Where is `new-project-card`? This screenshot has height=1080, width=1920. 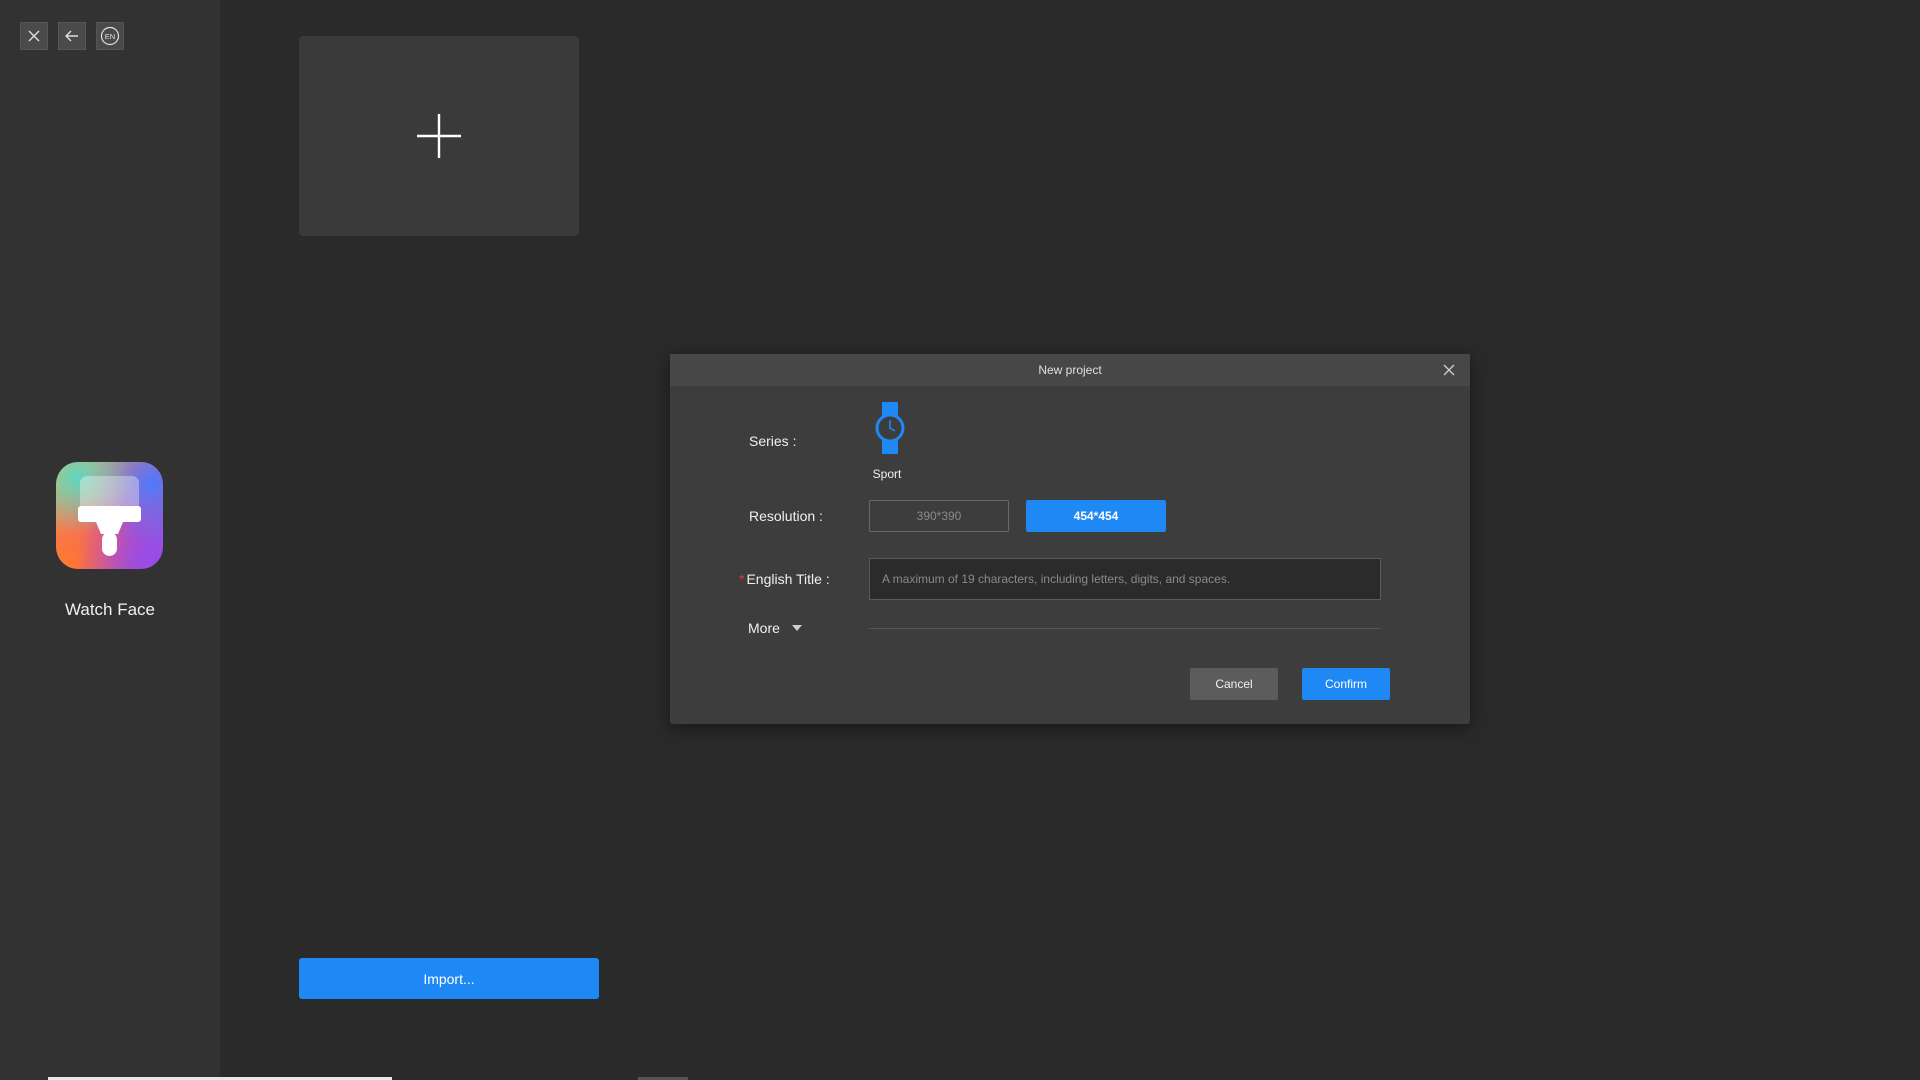
new-project-card is located at coordinates (439, 136).